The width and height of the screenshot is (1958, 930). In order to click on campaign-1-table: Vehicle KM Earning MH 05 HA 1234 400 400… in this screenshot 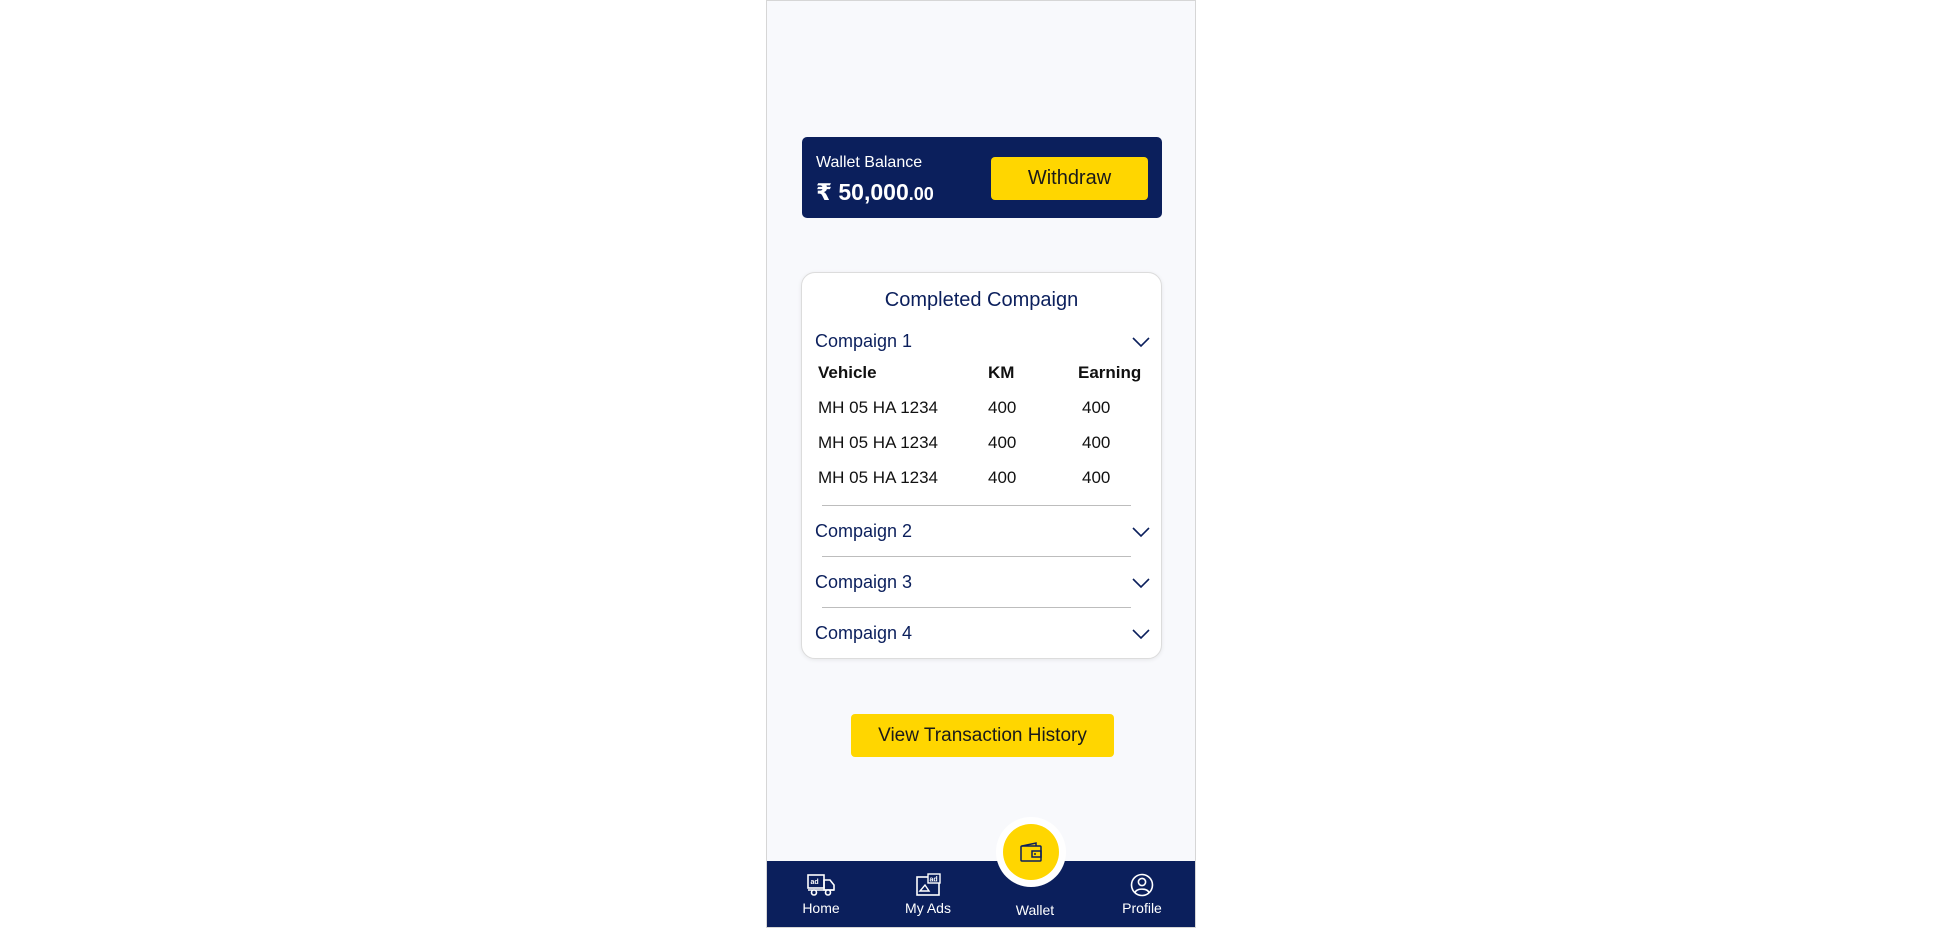, I will do `click(988, 433)`.